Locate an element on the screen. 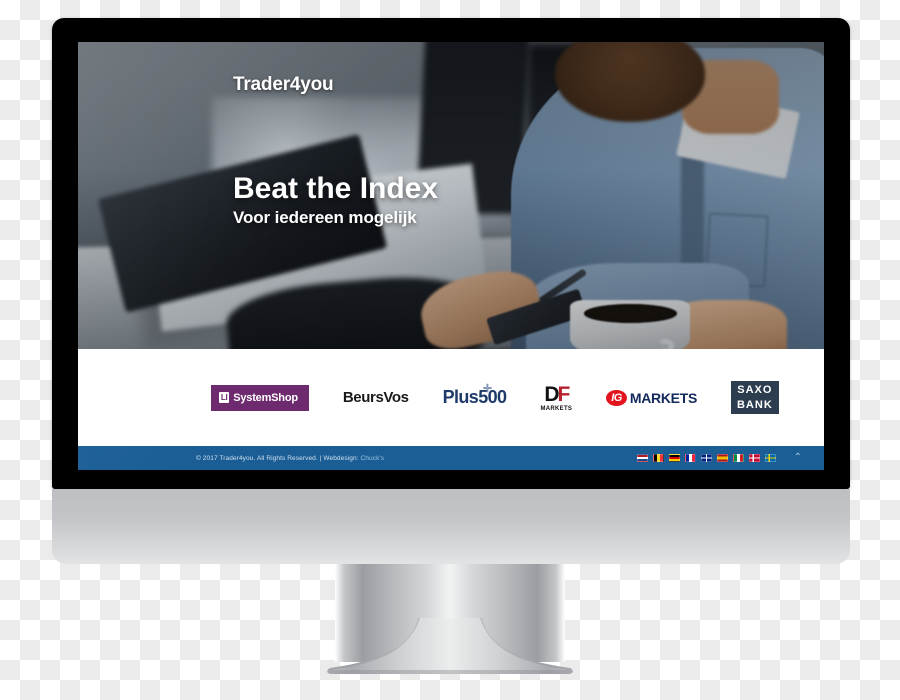 The height and width of the screenshot is (700, 900). flag-icon-nl is located at coordinates (642, 458).